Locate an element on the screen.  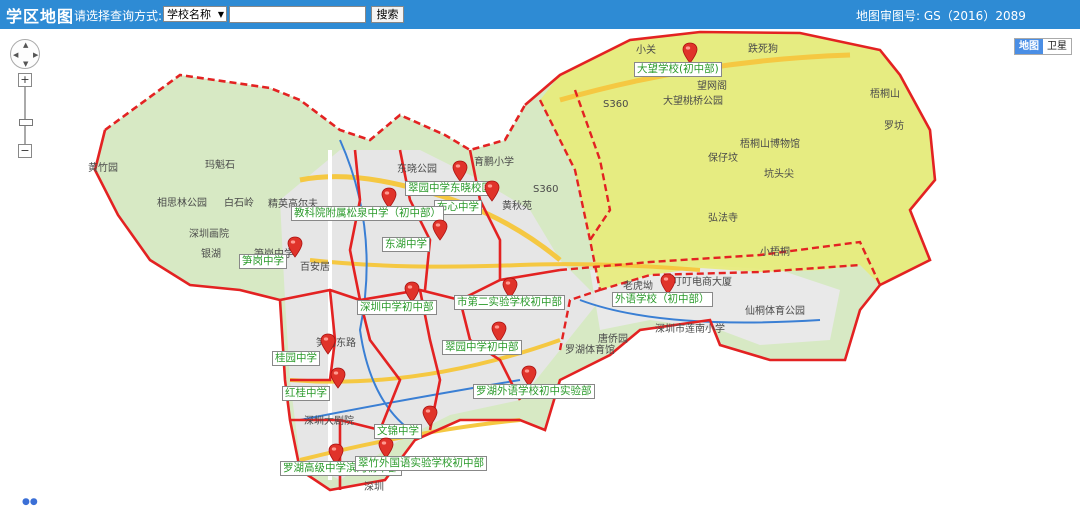
place-label: 黄秋苑 is located at coordinates (517, 206).